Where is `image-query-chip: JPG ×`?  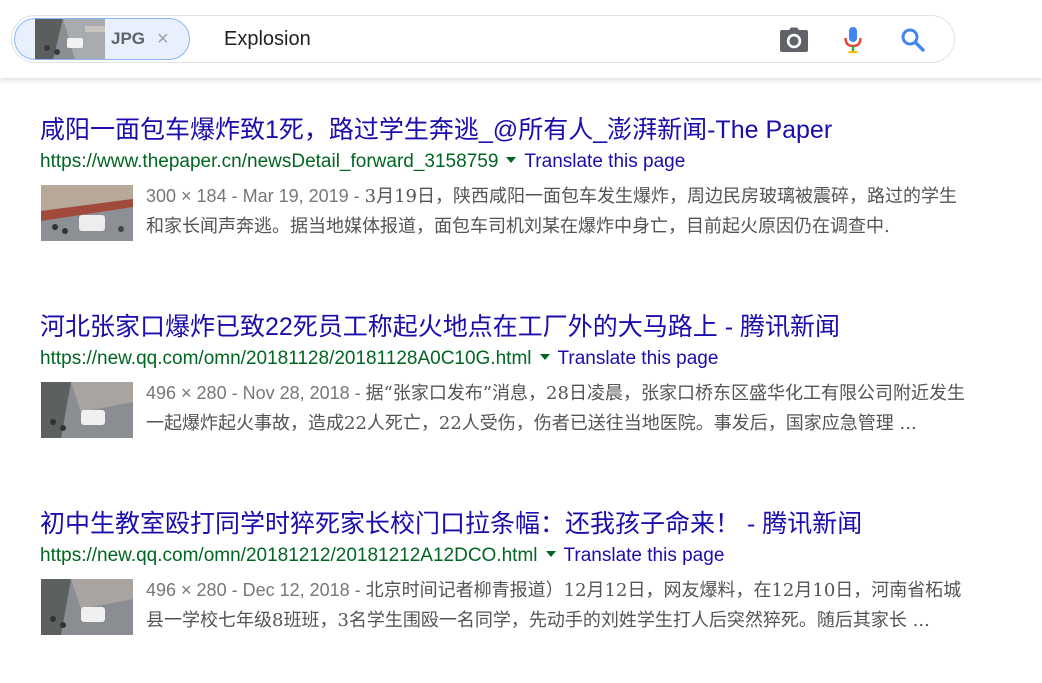
image-query-chip: JPG × is located at coordinates (102, 39).